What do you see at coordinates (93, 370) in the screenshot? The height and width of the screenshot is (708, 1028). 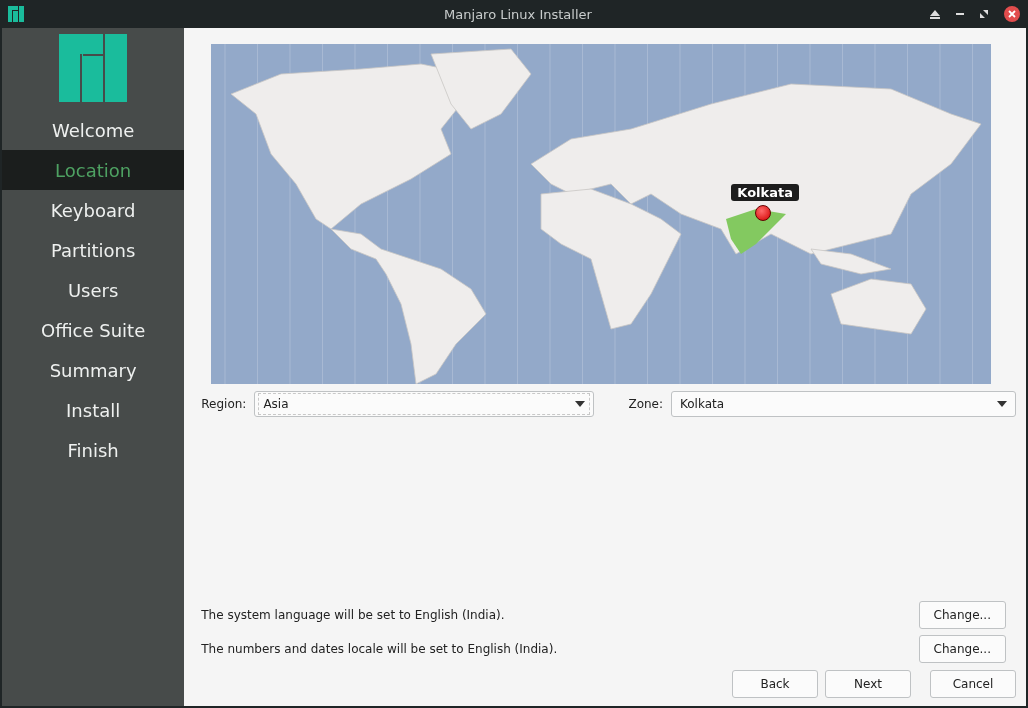 I see `sidebar-item: Summary` at bounding box center [93, 370].